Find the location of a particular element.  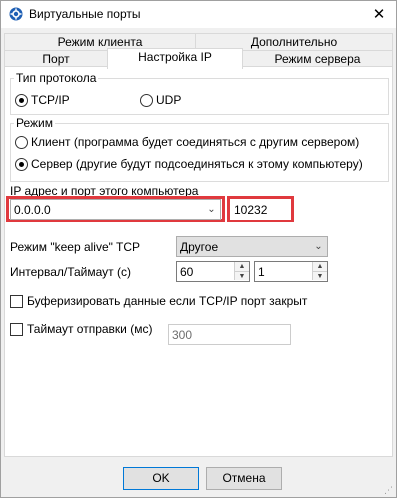

interval-spinner: ▲ ▼ is located at coordinates (241, 271).